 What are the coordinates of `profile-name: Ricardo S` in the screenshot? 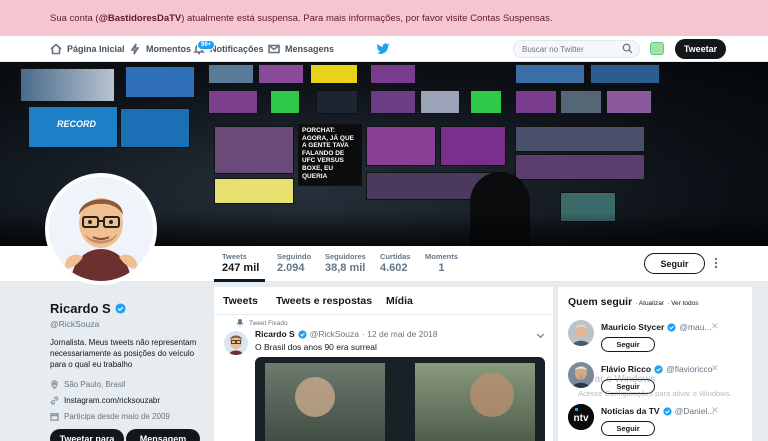 It's located at (88, 308).